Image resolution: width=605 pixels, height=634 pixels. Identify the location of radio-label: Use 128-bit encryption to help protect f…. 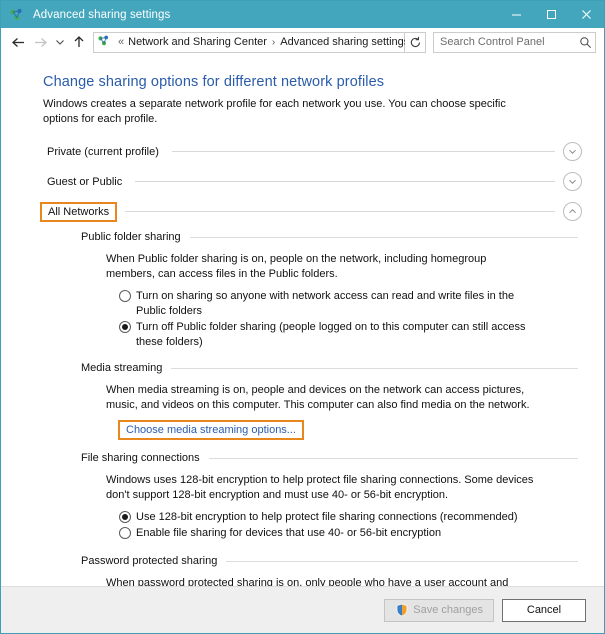
(327, 517).